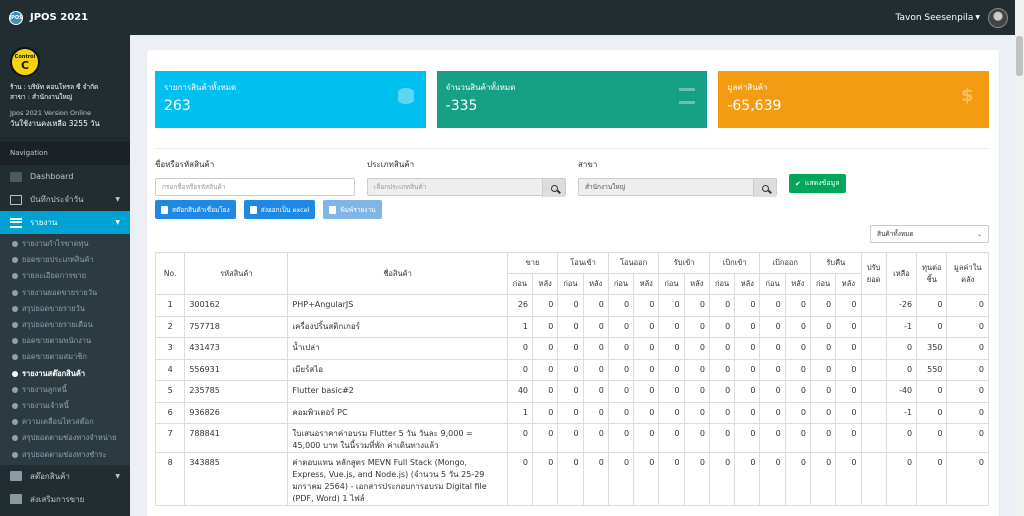 This screenshot has height=516, width=1024. I want to click on file-icon, so click(164, 209).